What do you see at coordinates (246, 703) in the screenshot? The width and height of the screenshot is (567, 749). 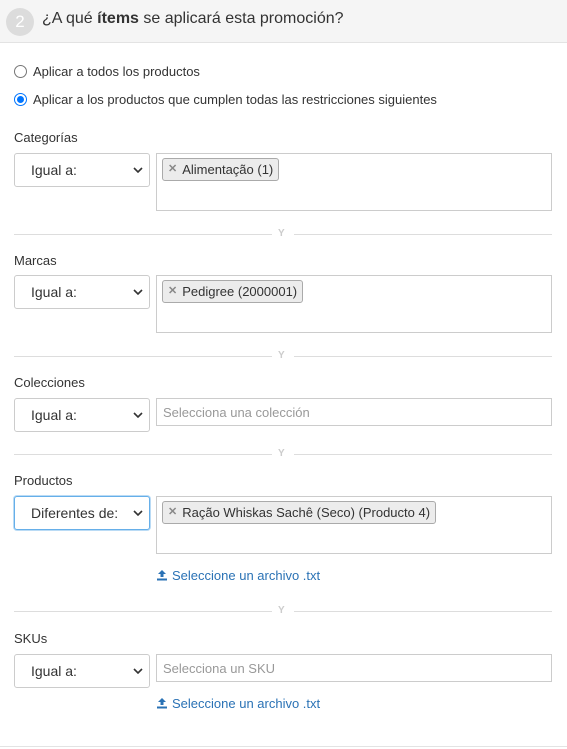 I see `skus-upload-label: Seleccione un archivo .txt` at bounding box center [246, 703].